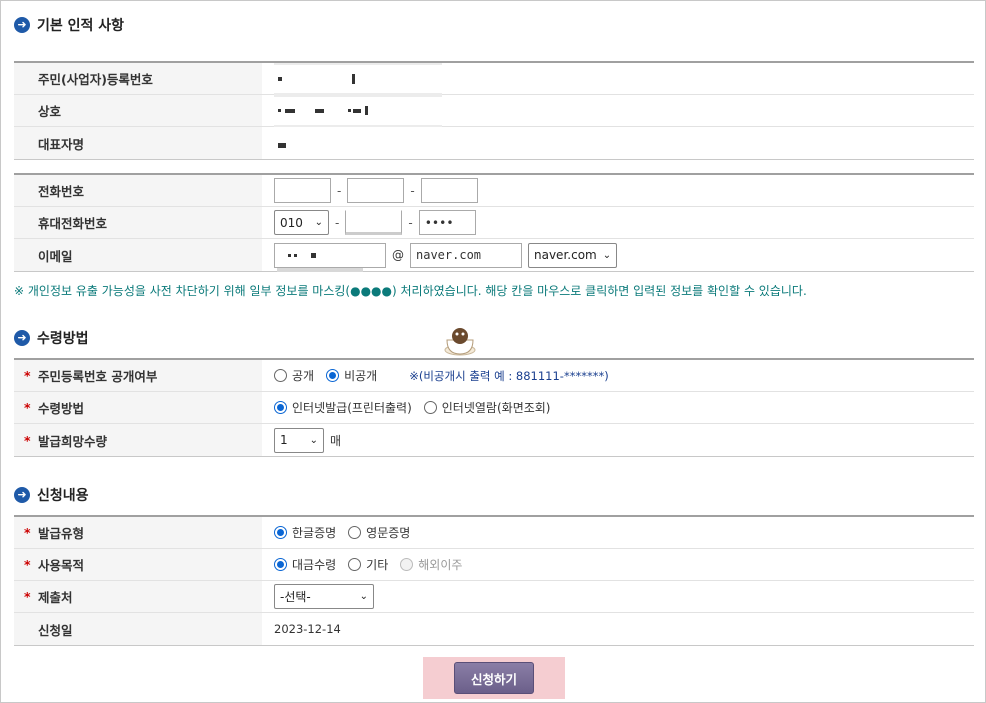  I want to click on submit-button: 신청하기, so click(494, 678).